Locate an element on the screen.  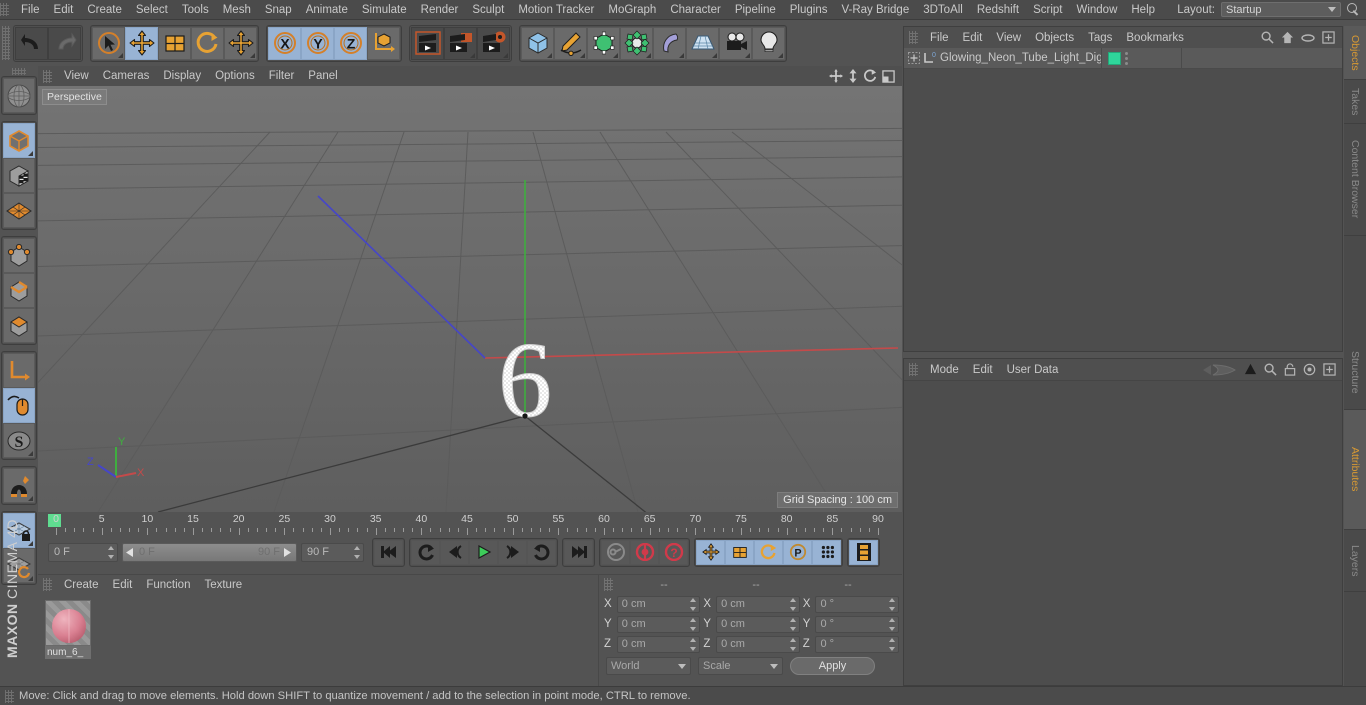
material-menu-function: Function is located at coordinates (168, 585).